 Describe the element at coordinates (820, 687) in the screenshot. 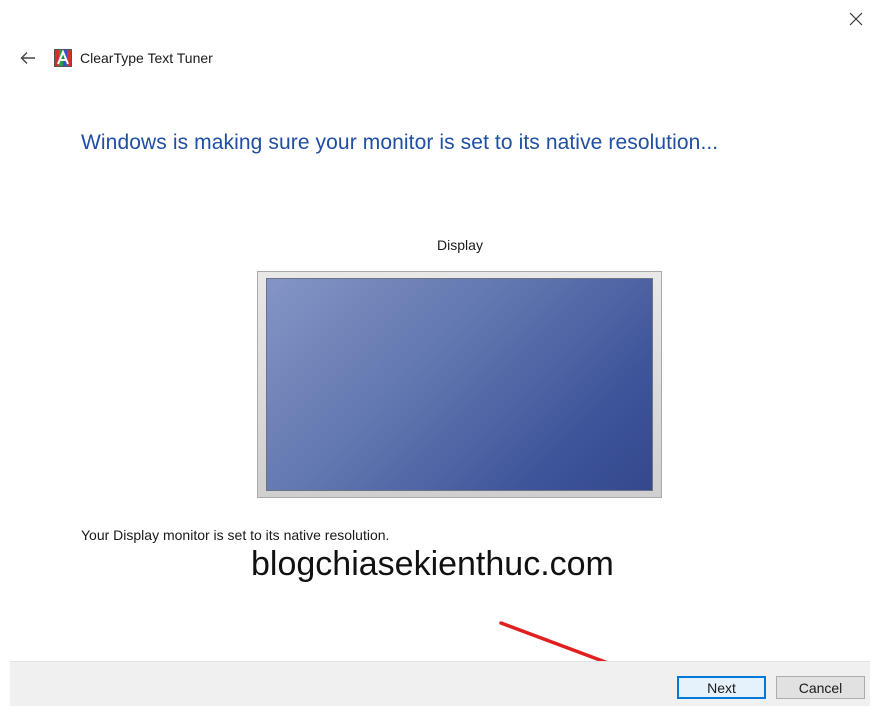

I see `cancel-button: Cancel` at that location.